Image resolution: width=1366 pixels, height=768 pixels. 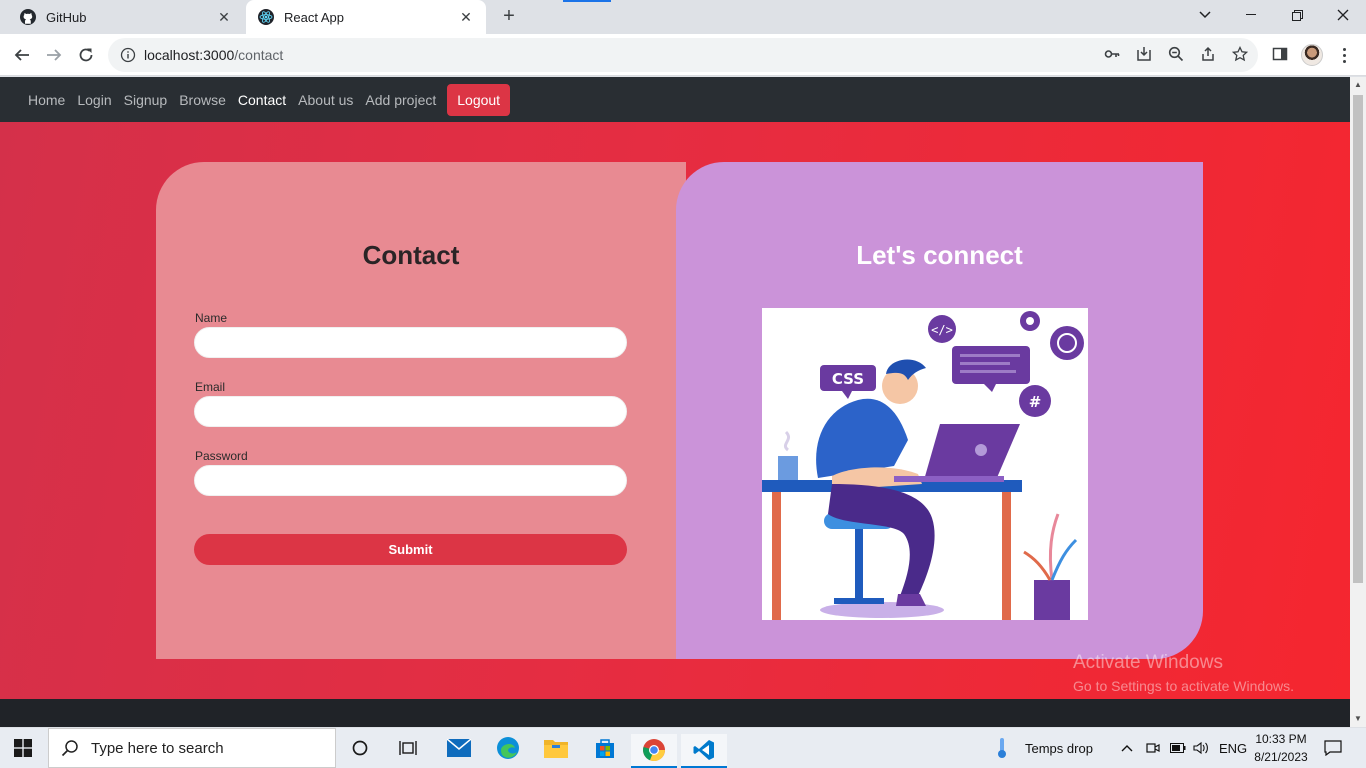 I want to click on css-tag: CSS, so click(x=848, y=379).